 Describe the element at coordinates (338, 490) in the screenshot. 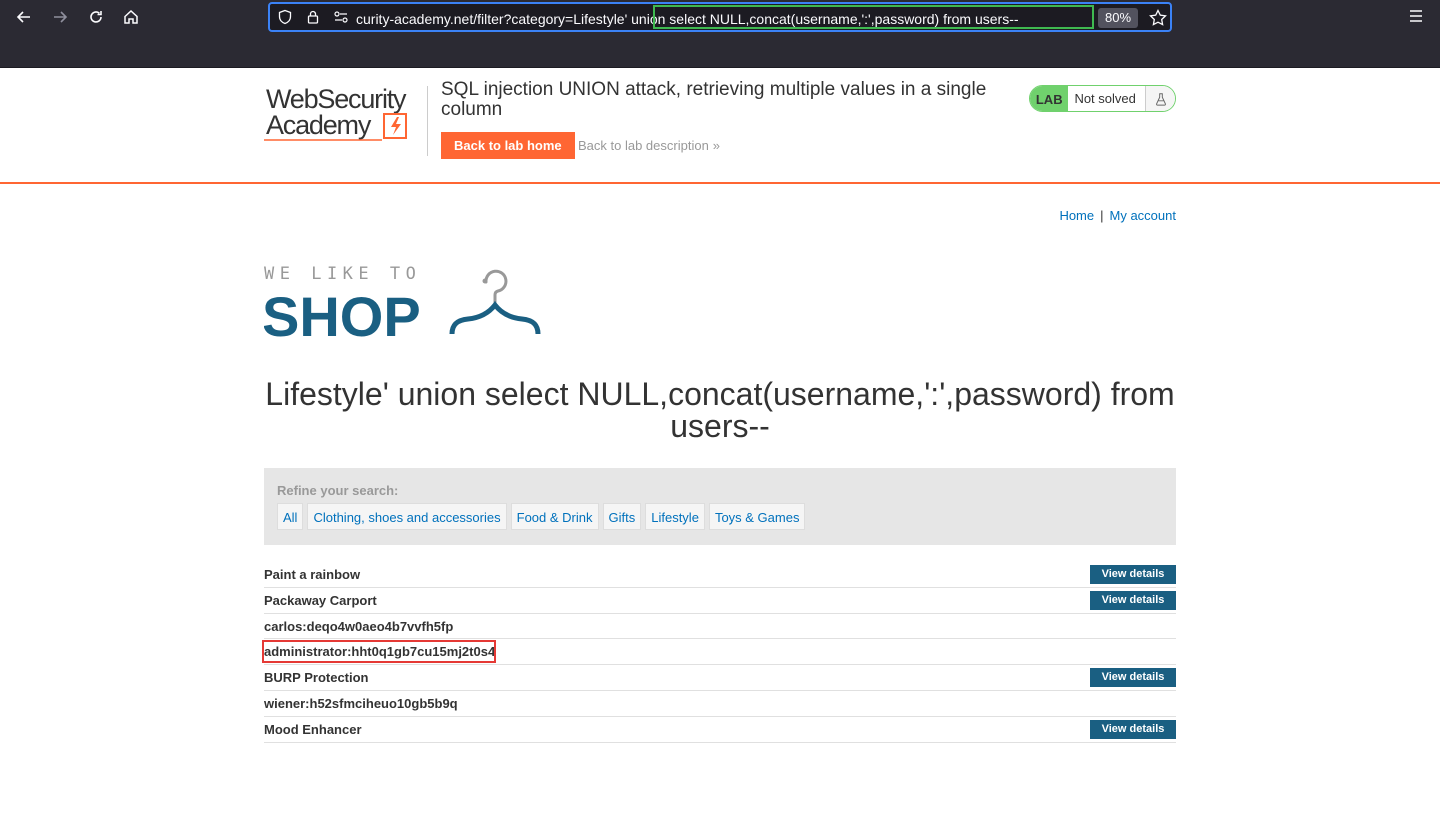

I see `refine-label: Refine your search:` at that location.